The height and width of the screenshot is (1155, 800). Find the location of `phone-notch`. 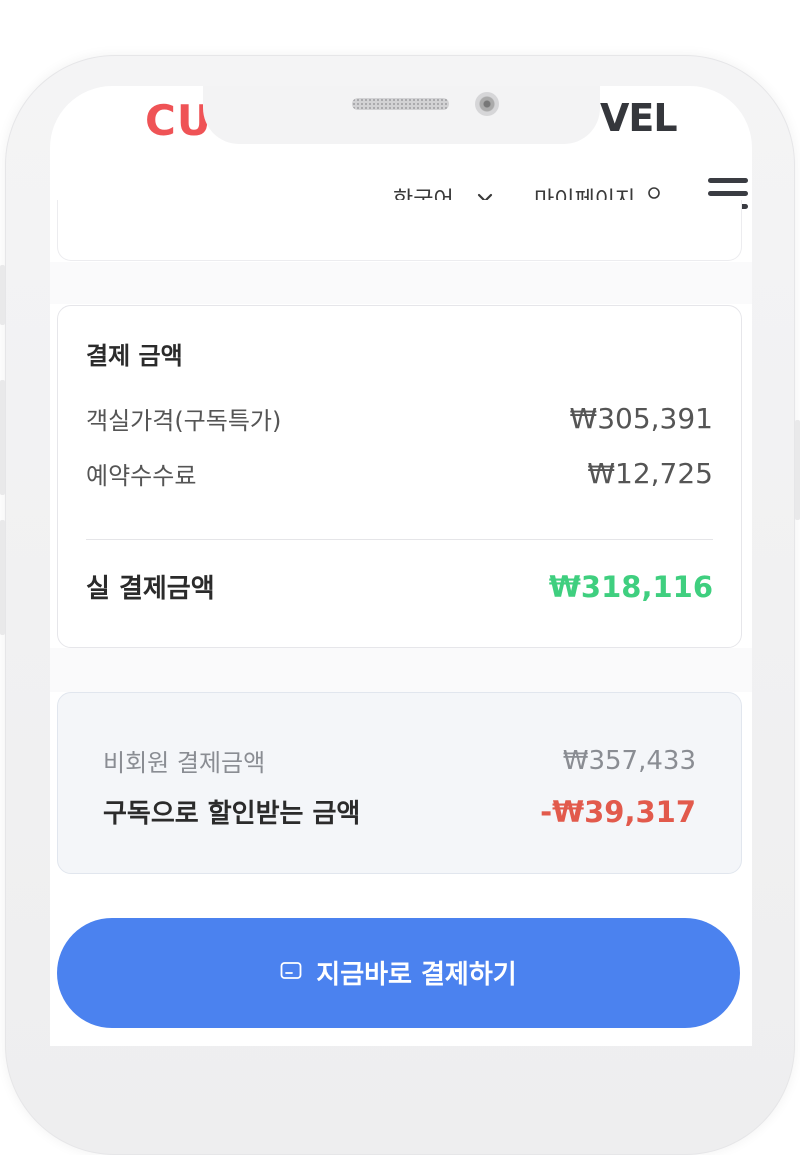

phone-notch is located at coordinates (401, 115).